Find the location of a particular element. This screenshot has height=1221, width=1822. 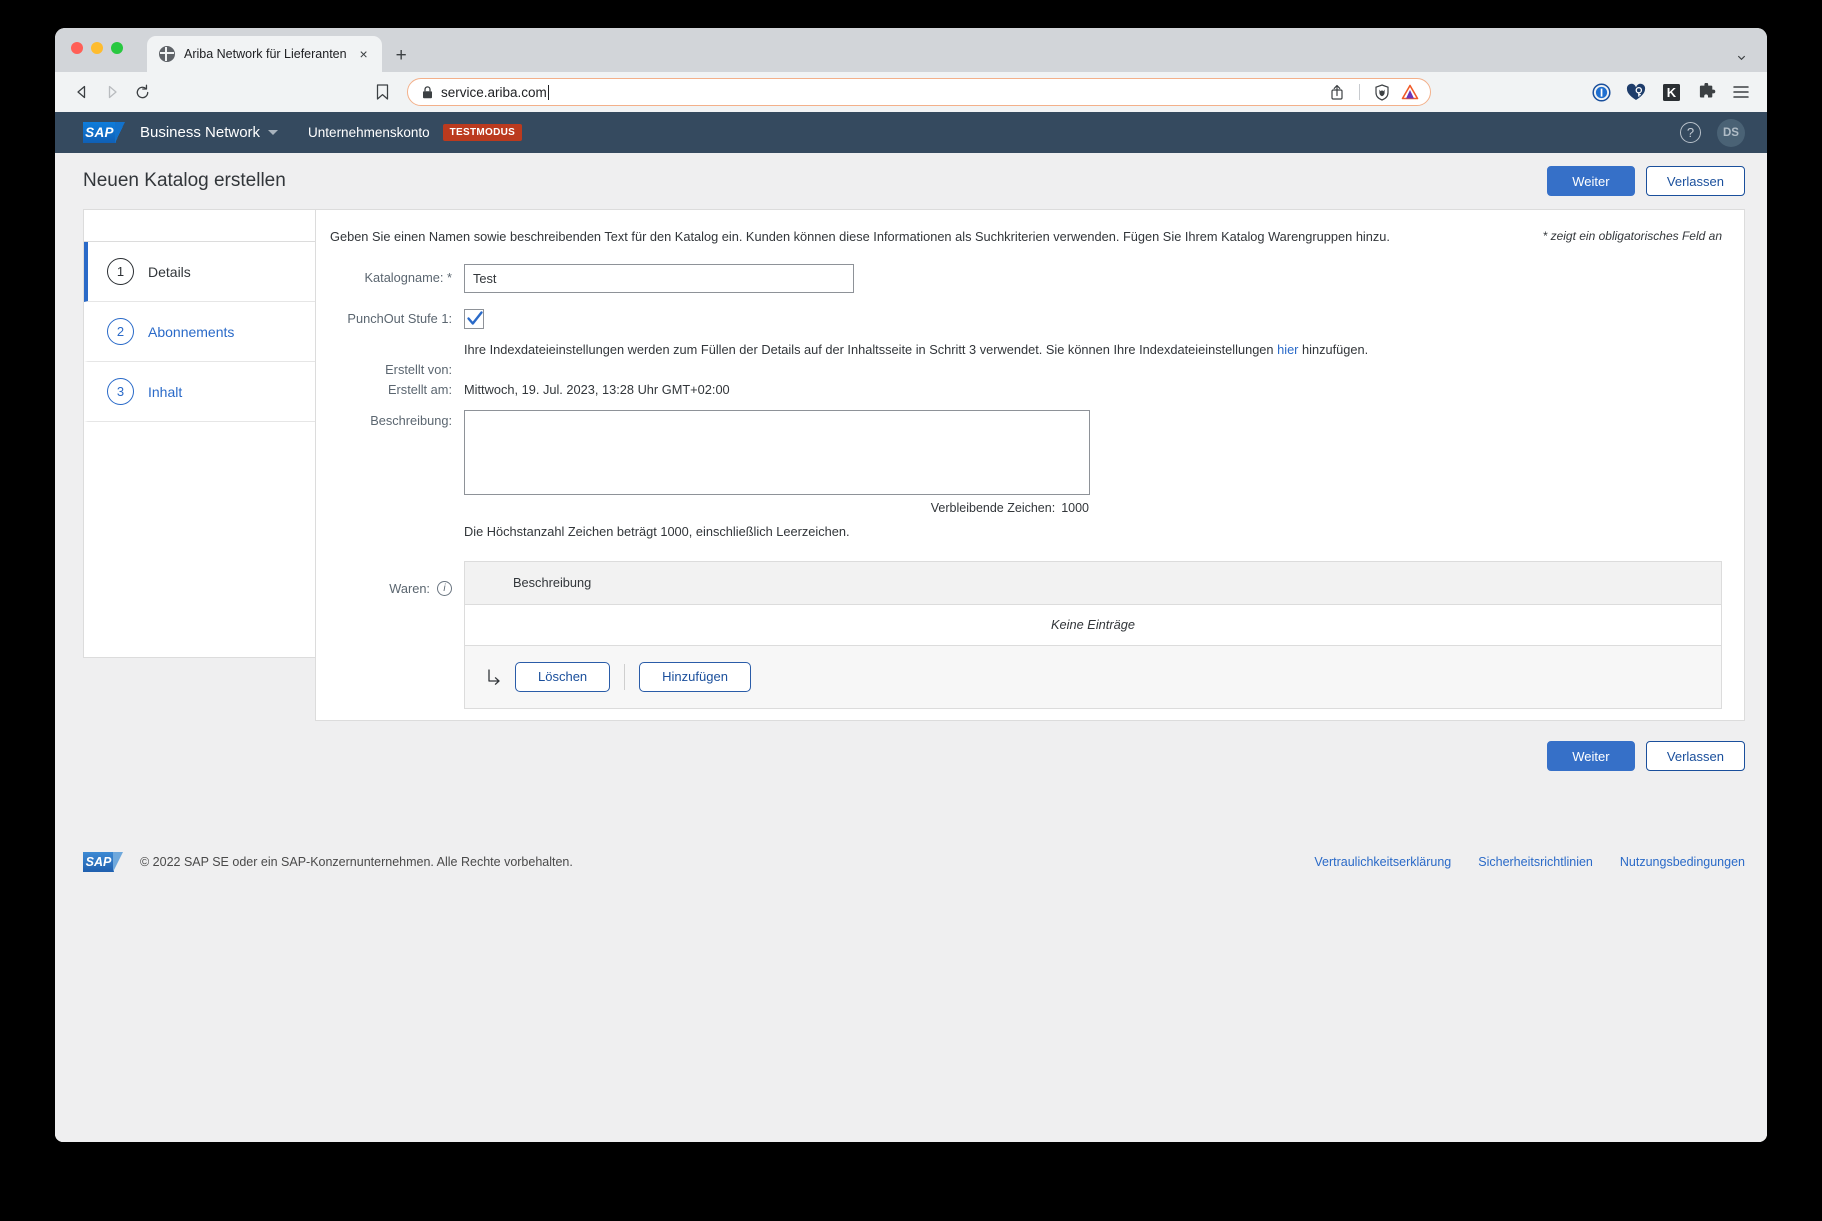

catalog-name-input is located at coordinates (659, 278).